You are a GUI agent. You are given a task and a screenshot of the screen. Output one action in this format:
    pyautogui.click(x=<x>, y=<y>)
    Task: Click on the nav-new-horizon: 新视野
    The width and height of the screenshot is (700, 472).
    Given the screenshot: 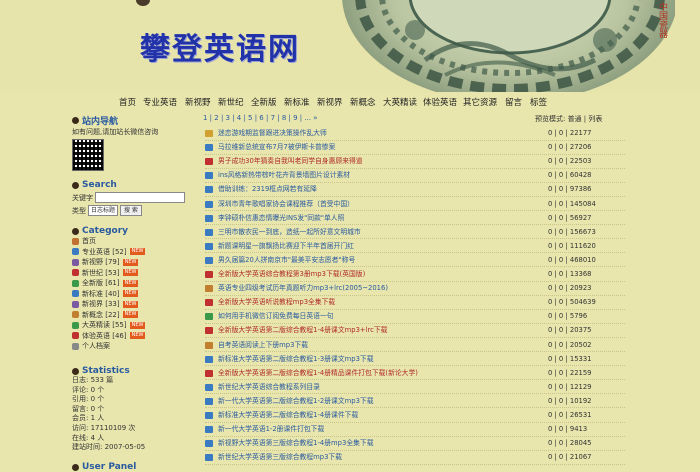 What is the action you would take?
    pyautogui.click(x=198, y=102)
    